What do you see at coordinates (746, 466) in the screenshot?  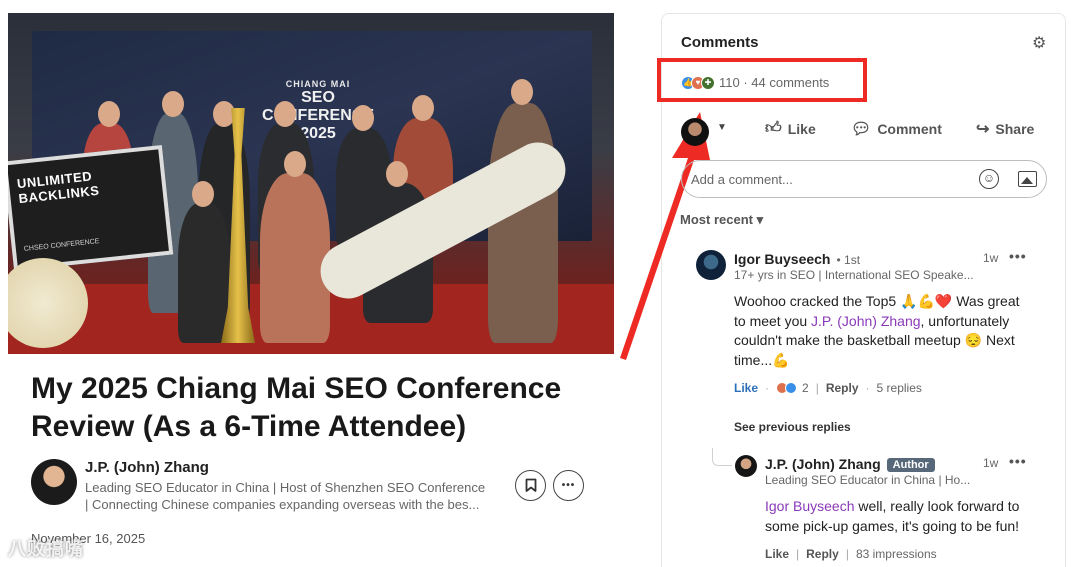 I see `reply-author-avatar` at bounding box center [746, 466].